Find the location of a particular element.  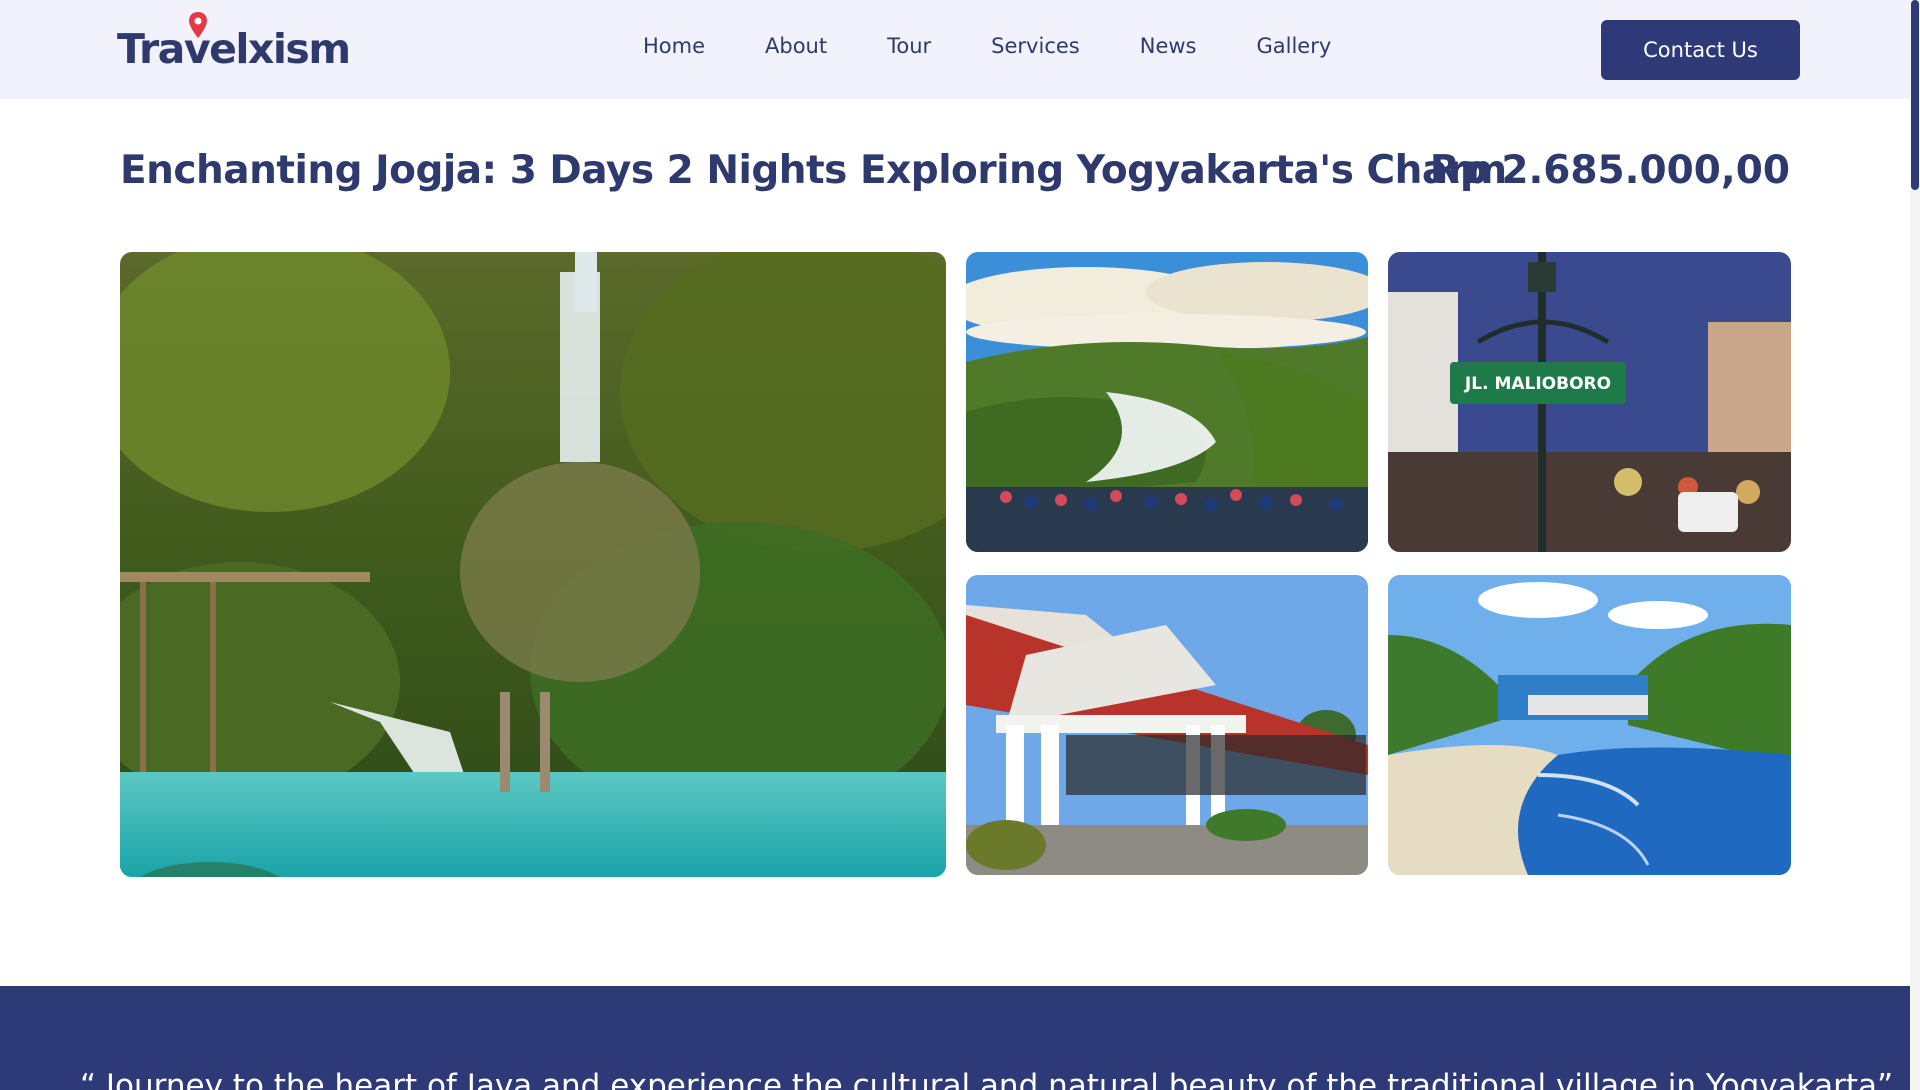

contact-us-button: Contact Us is located at coordinates (1700, 50).